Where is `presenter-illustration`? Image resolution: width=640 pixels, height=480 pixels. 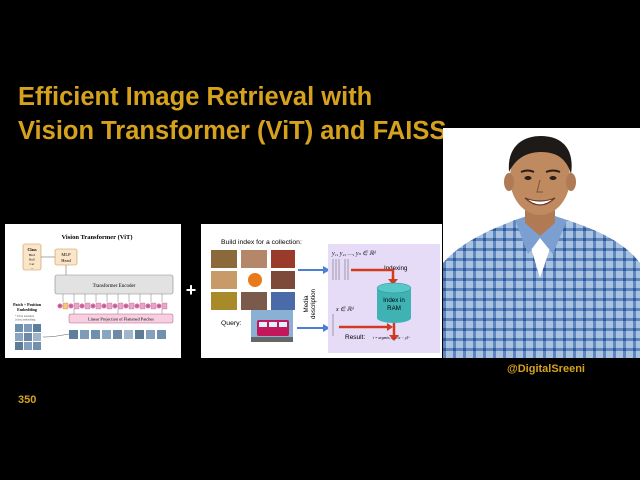 presenter-illustration is located at coordinates (541, 243).